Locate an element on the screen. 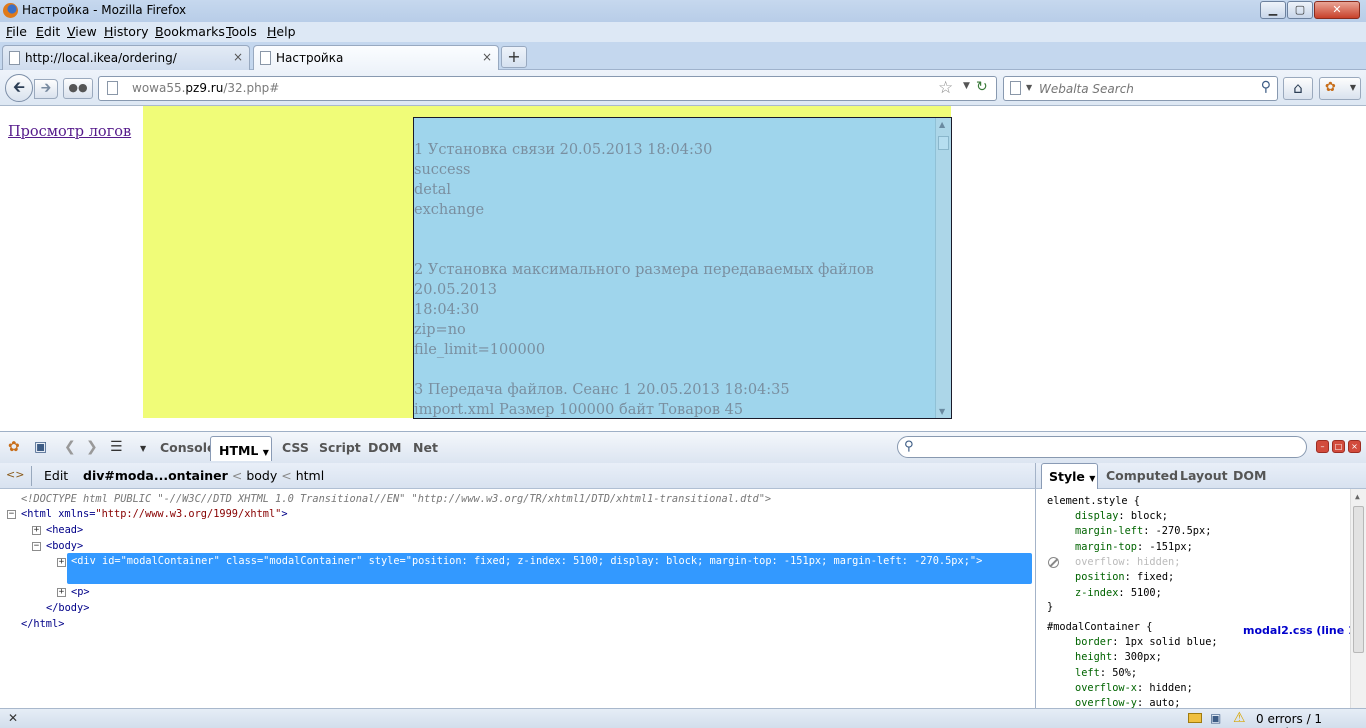 Image resolution: width=1366 pixels, height=728 pixels. menu-view: View is located at coordinates (82, 31).